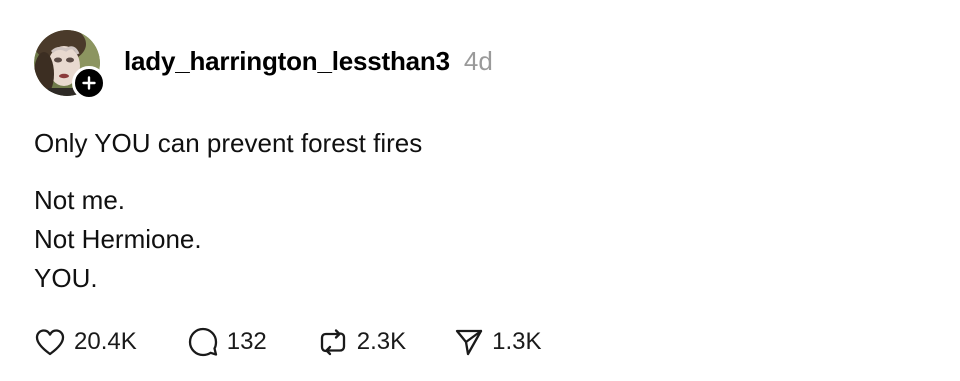  What do you see at coordinates (202, 342) in the screenshot?
I see `comment-icon` at bounding box center [202, 342].